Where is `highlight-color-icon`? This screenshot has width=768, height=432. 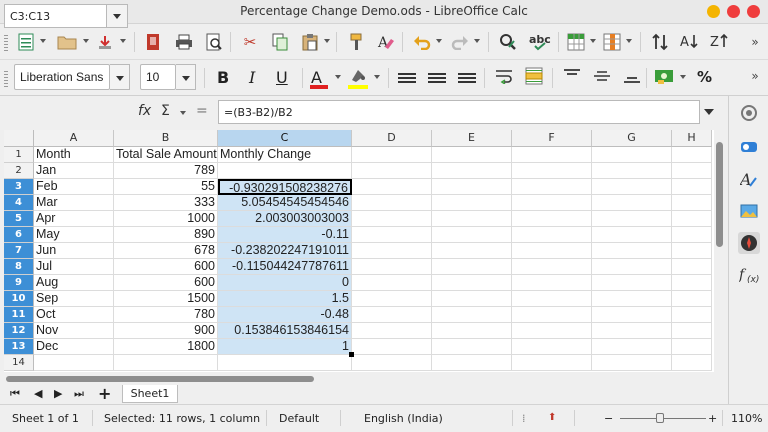
highlight-color-icon is located at coordinates (358, 76).